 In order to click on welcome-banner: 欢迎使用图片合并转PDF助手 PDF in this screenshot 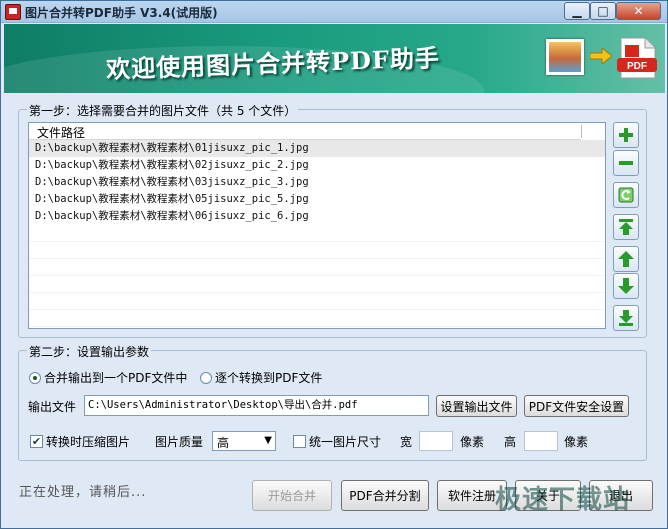, I will do `click(334, 58)`.